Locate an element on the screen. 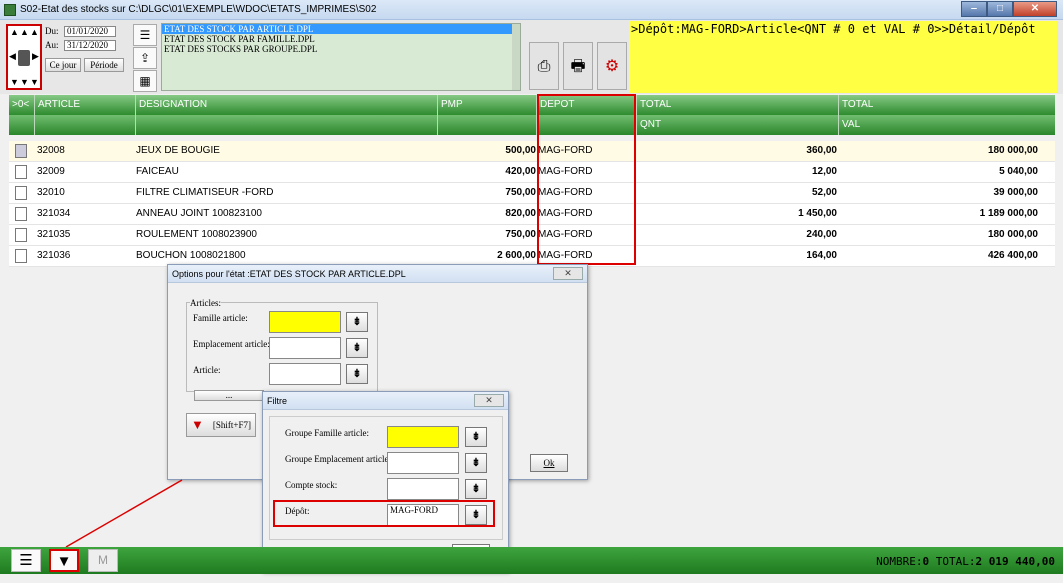  du-date-field: 01/01/2020 is located at coordinates (90, 31).